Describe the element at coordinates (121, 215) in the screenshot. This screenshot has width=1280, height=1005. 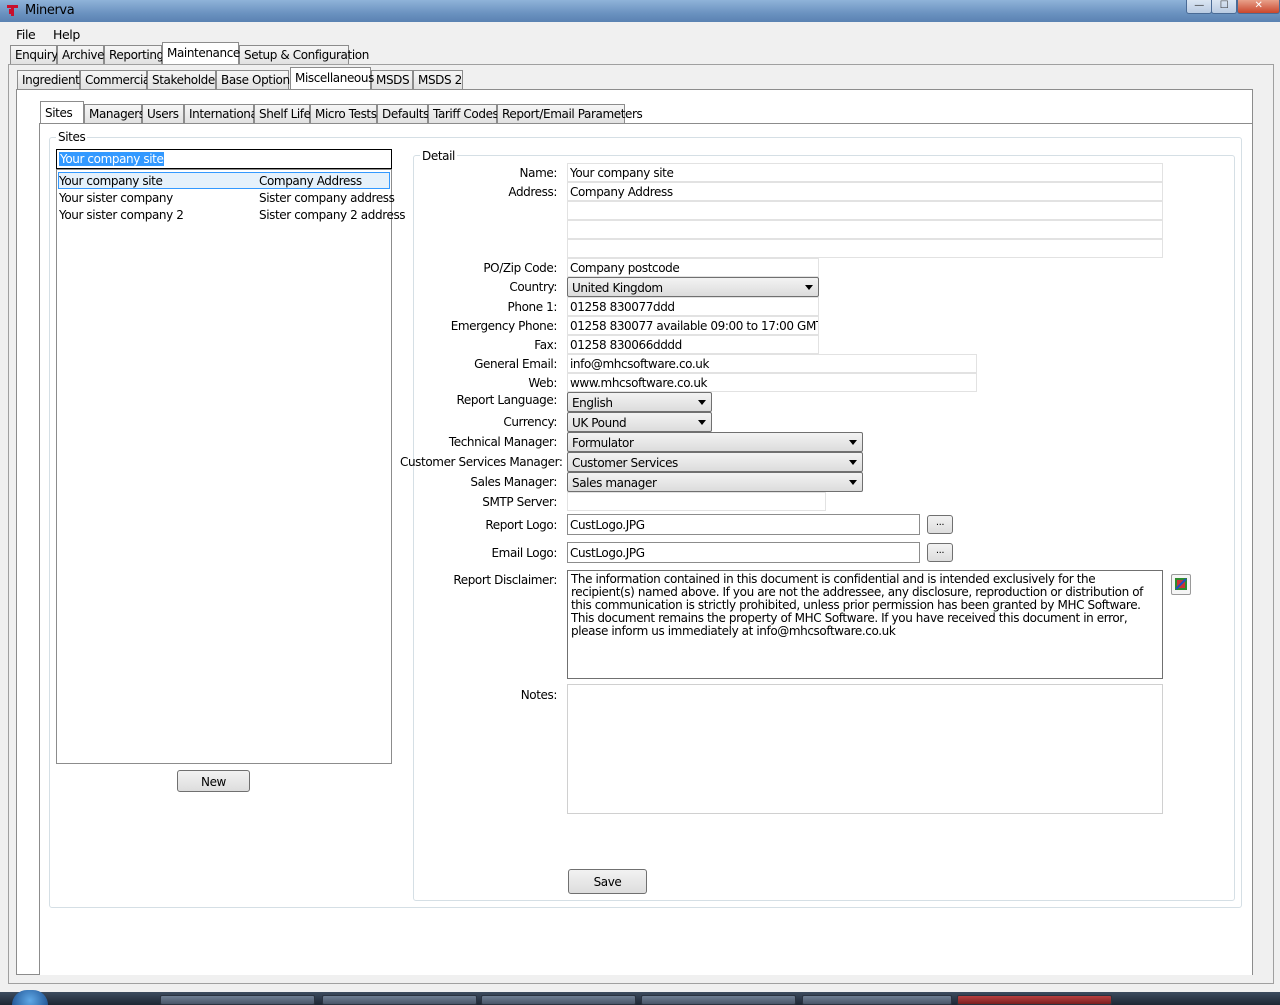
I see `site-name: Your sister company 2` at that location.